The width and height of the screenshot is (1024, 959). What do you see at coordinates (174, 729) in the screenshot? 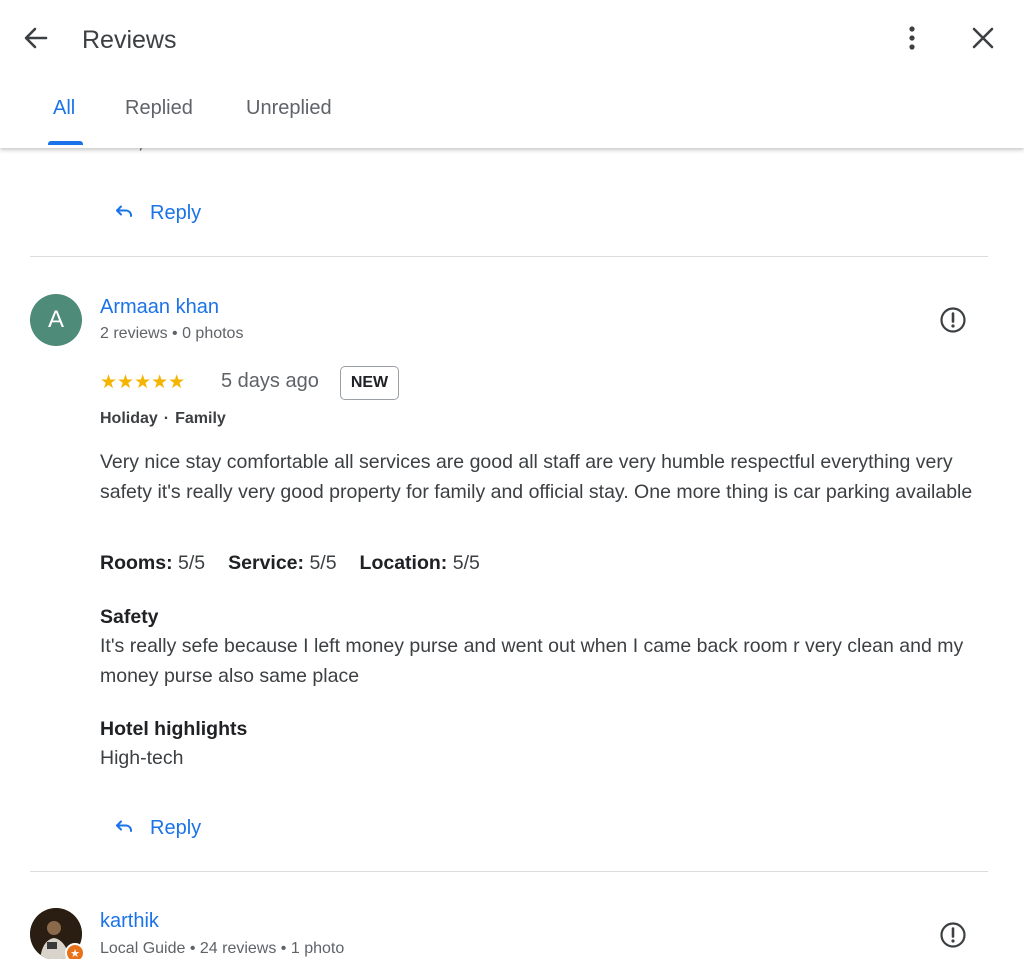
I see `highlights-title: Hotel highlights` at bounding box center [174, 729].